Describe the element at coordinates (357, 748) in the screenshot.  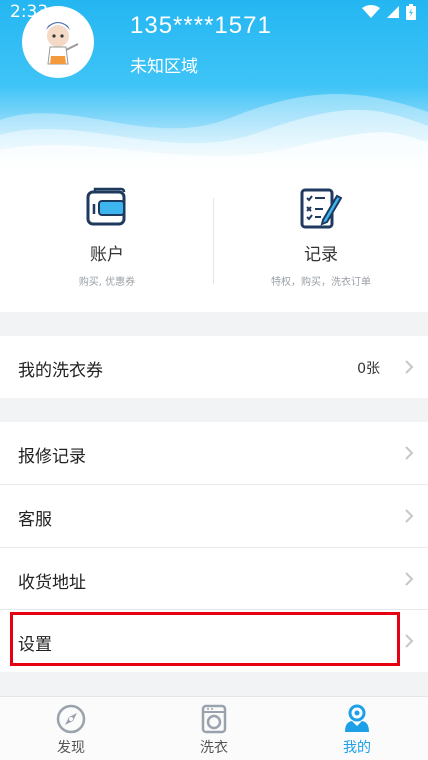
I see `tab-mine-label: 我的` at that location.